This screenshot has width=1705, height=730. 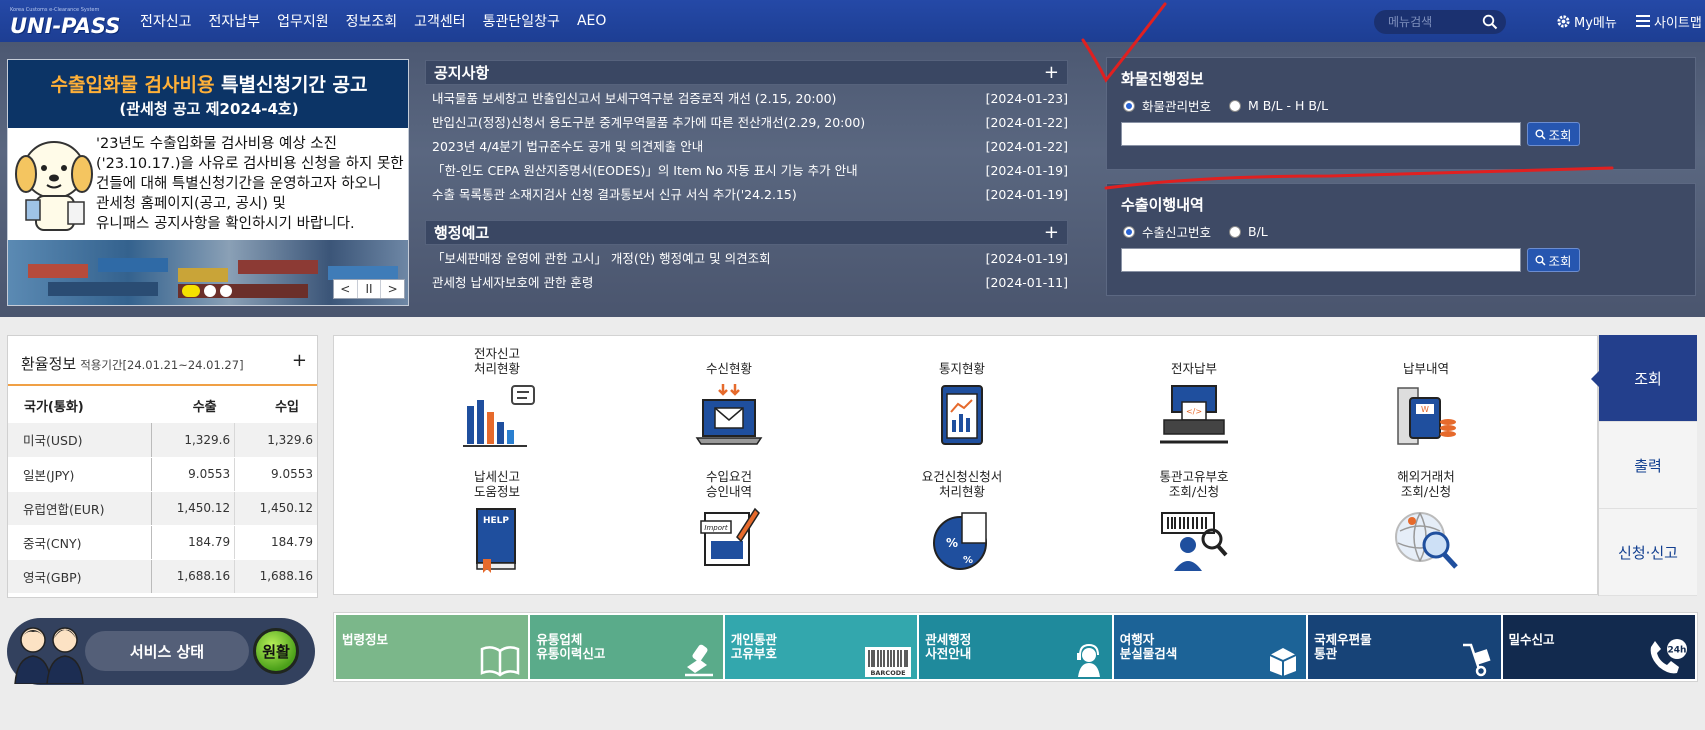 I want to click on service-requirement-status: 요건신청신청서 처리현황 % %, so click(x=962, y=527).